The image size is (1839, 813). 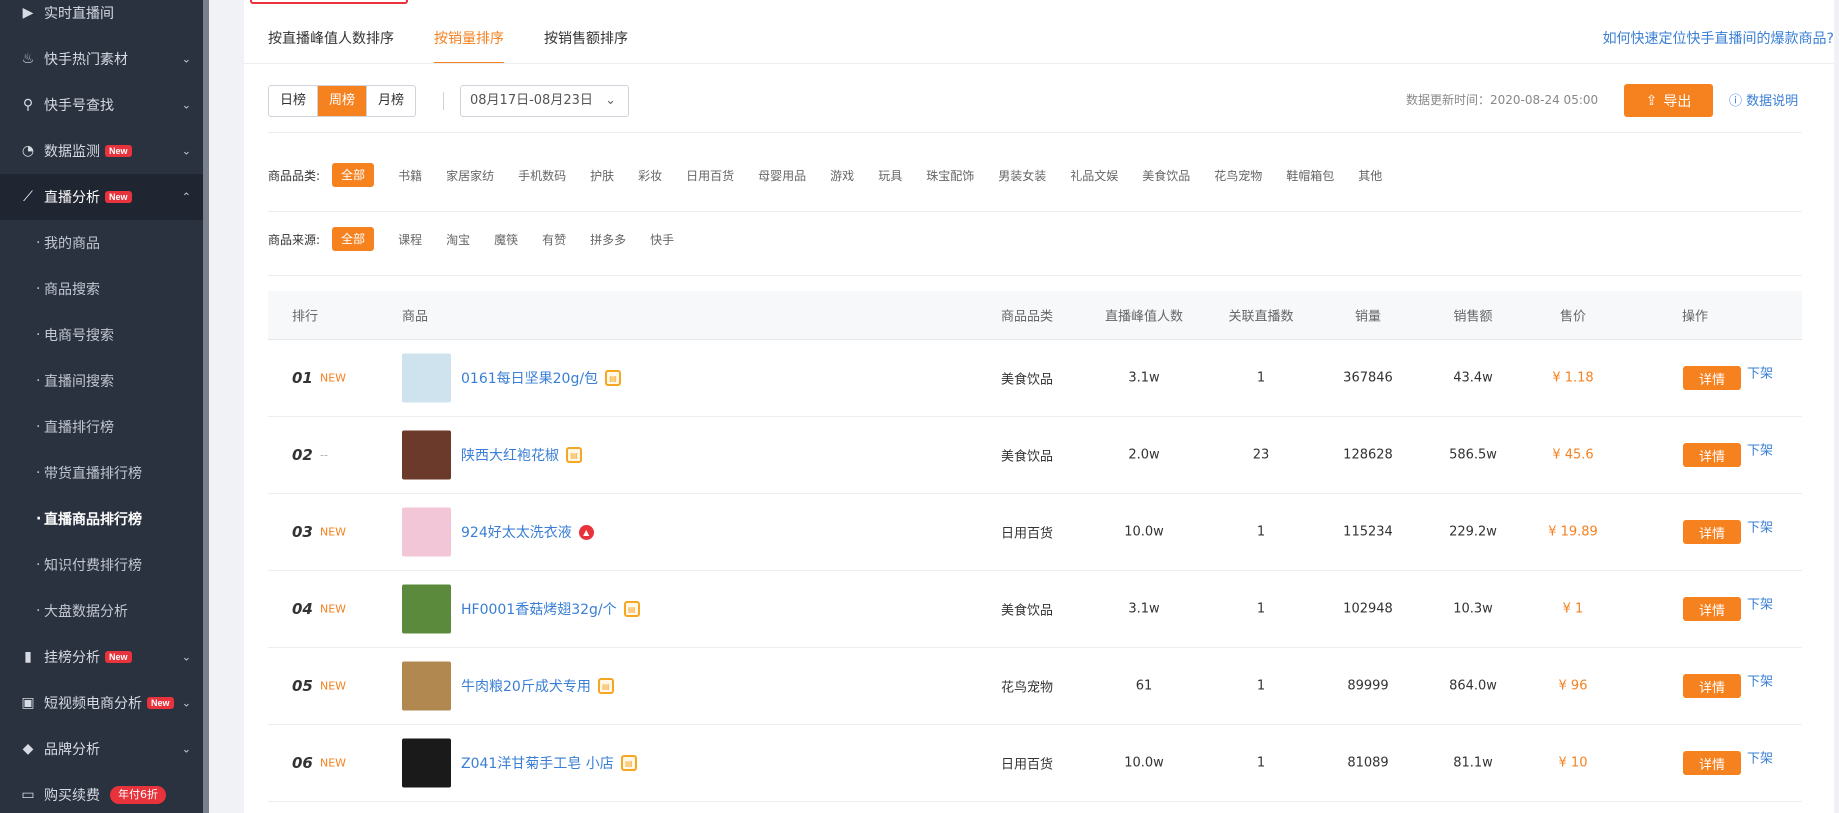 I want to click on period-week: 周榜, so click(x=343, y=101).